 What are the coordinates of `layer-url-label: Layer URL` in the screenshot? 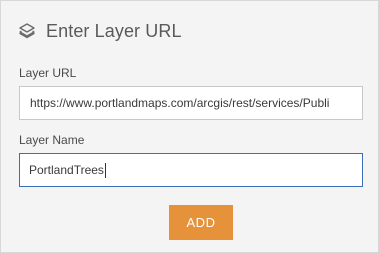 It's located at (48, 73).